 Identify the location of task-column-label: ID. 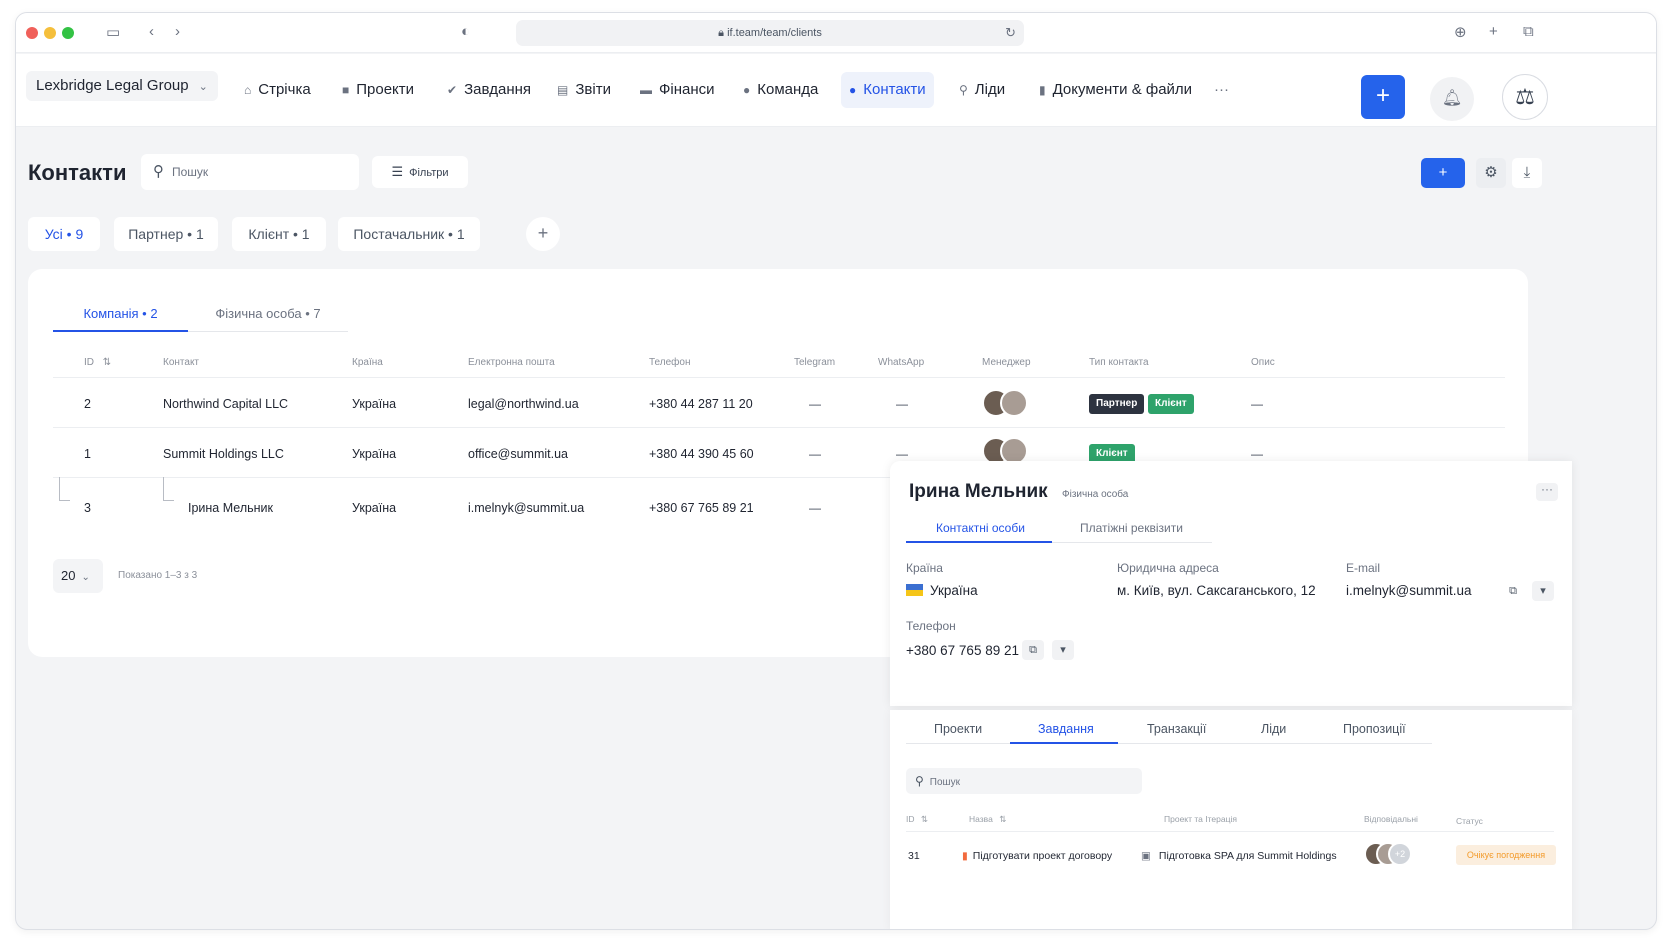
(910, 819).